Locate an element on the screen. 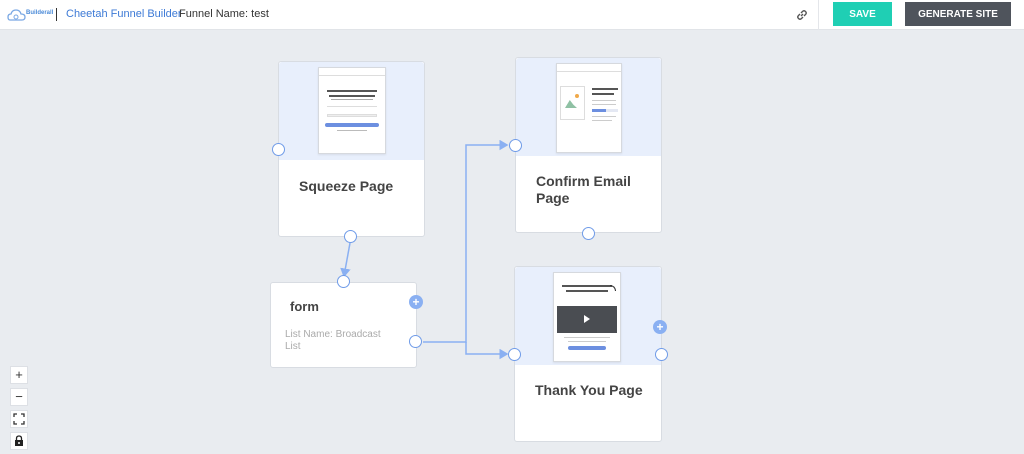 The image size is (1024, 454). connection-lines is located at coordinates (424, 249).